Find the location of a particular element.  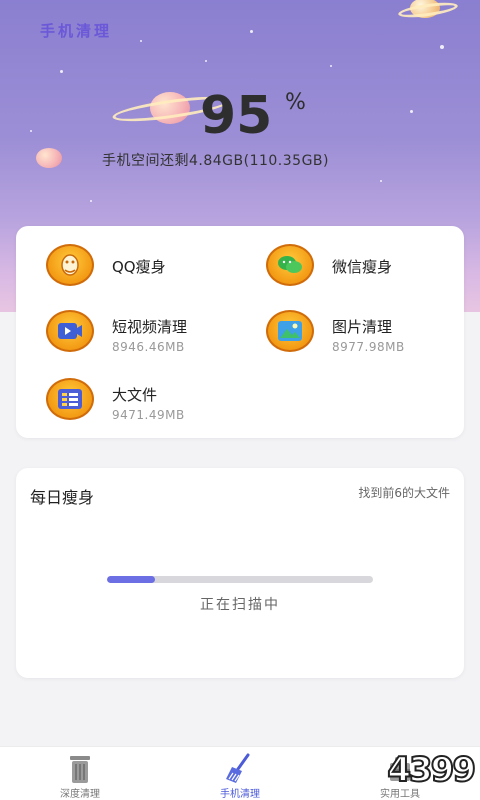

tool-label: QQ瘦身 is located at coordinates (139, 267).